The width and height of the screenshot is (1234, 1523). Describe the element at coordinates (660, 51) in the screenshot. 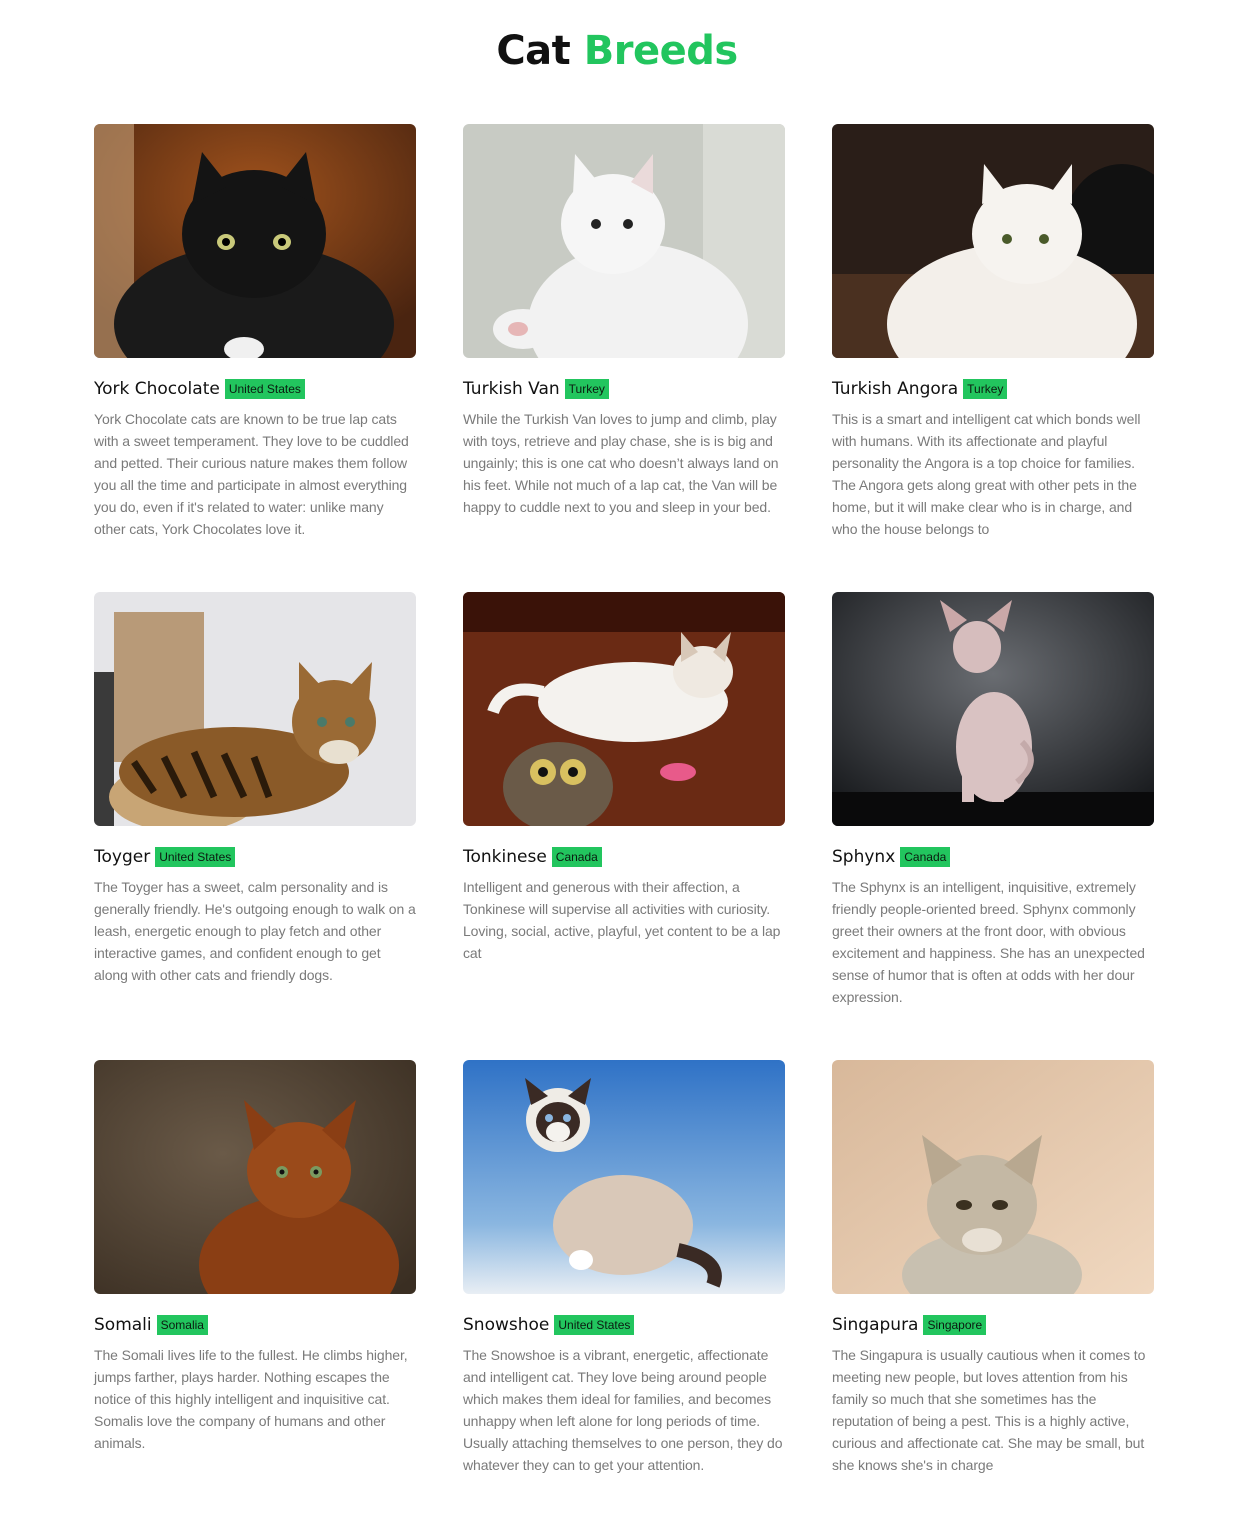

I see `page-title-part2: Breeds` at that location.